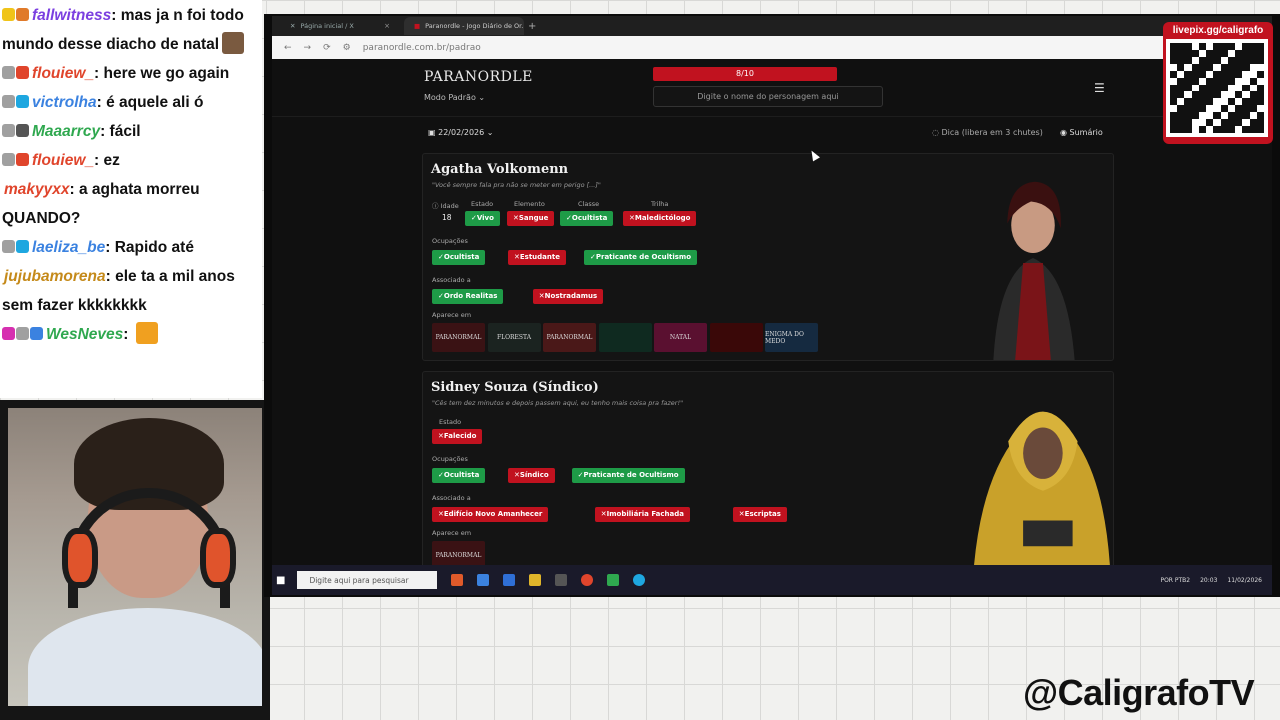 This screenshot has width=1280, height=720. I want to click on chat-username: makyyxx, so click(37, 189).